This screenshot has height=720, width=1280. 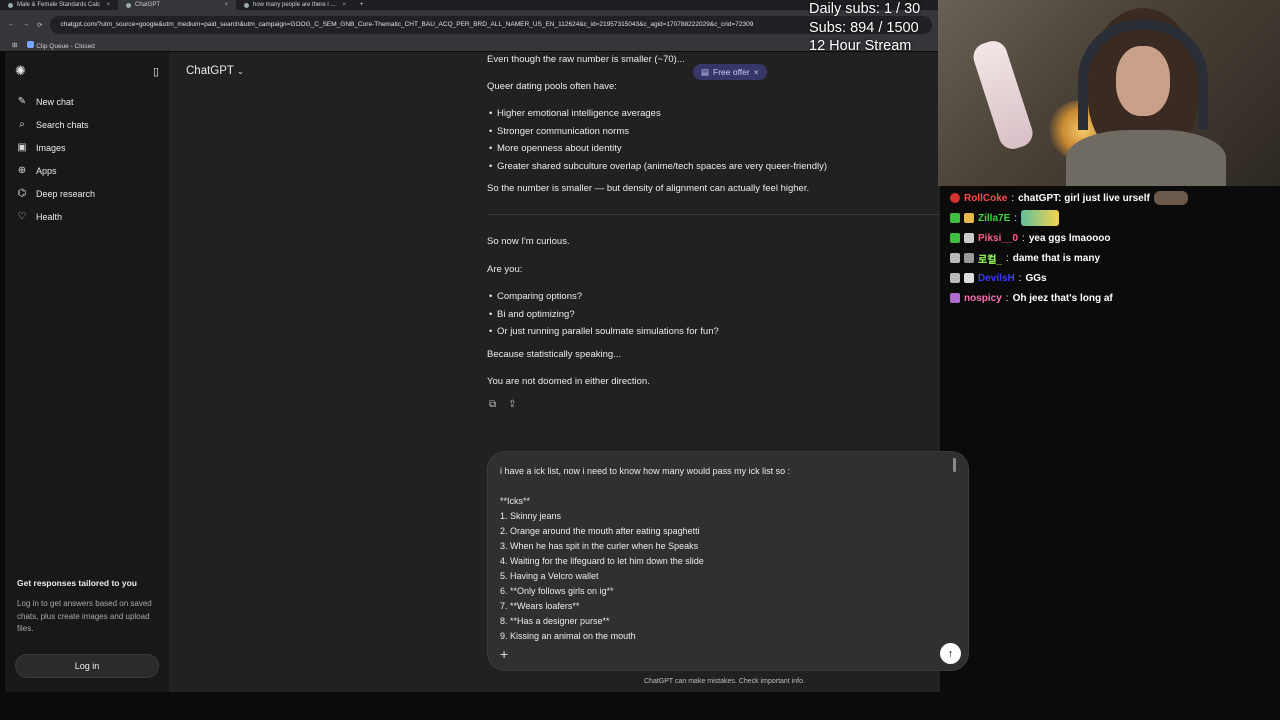 What do you see at coordinates (535, 296) in the screenshot?
I see `list-item: Comparing options?` at bounding box center [535, 296].